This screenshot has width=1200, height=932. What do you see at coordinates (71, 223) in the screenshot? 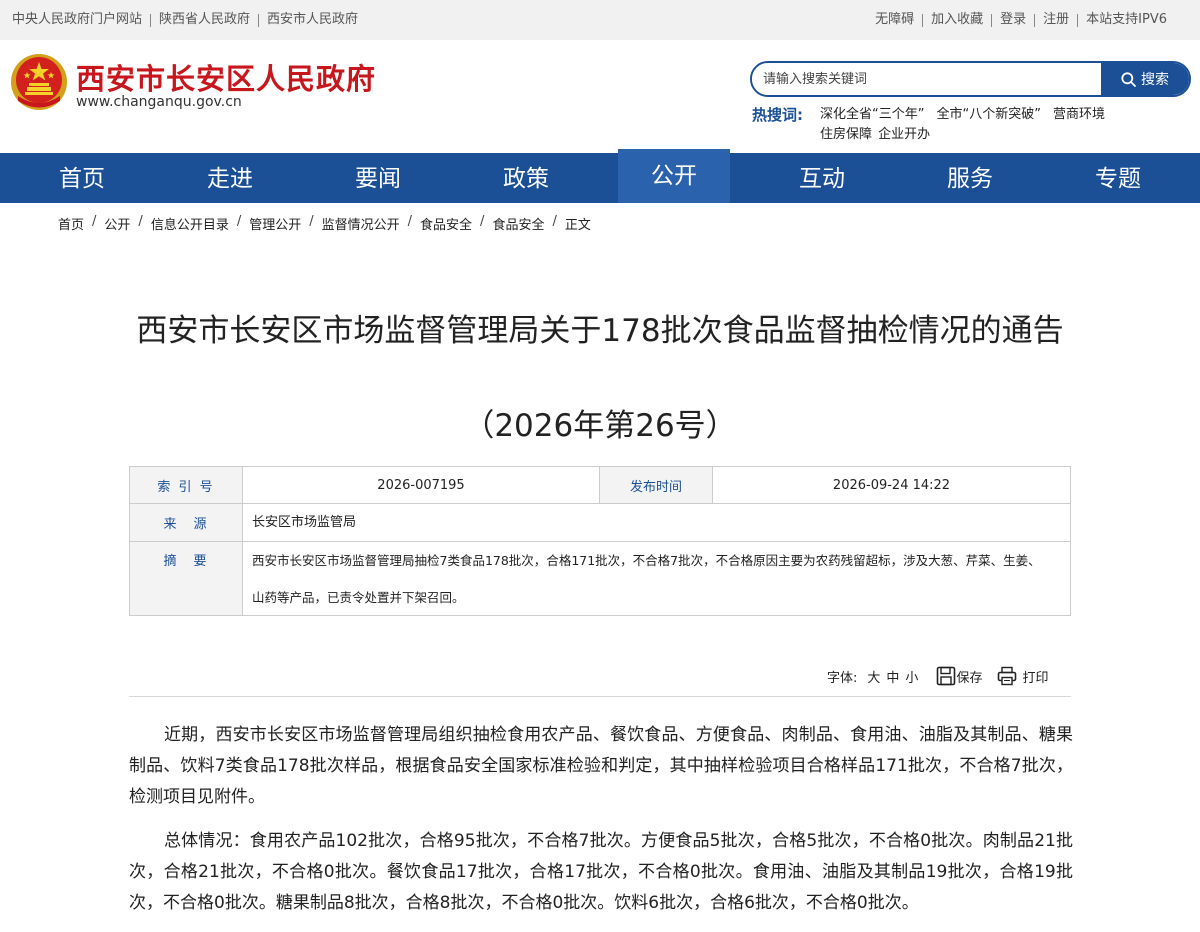
I see `breadcrumb-item: 首页` at bounding box center [71, 223].